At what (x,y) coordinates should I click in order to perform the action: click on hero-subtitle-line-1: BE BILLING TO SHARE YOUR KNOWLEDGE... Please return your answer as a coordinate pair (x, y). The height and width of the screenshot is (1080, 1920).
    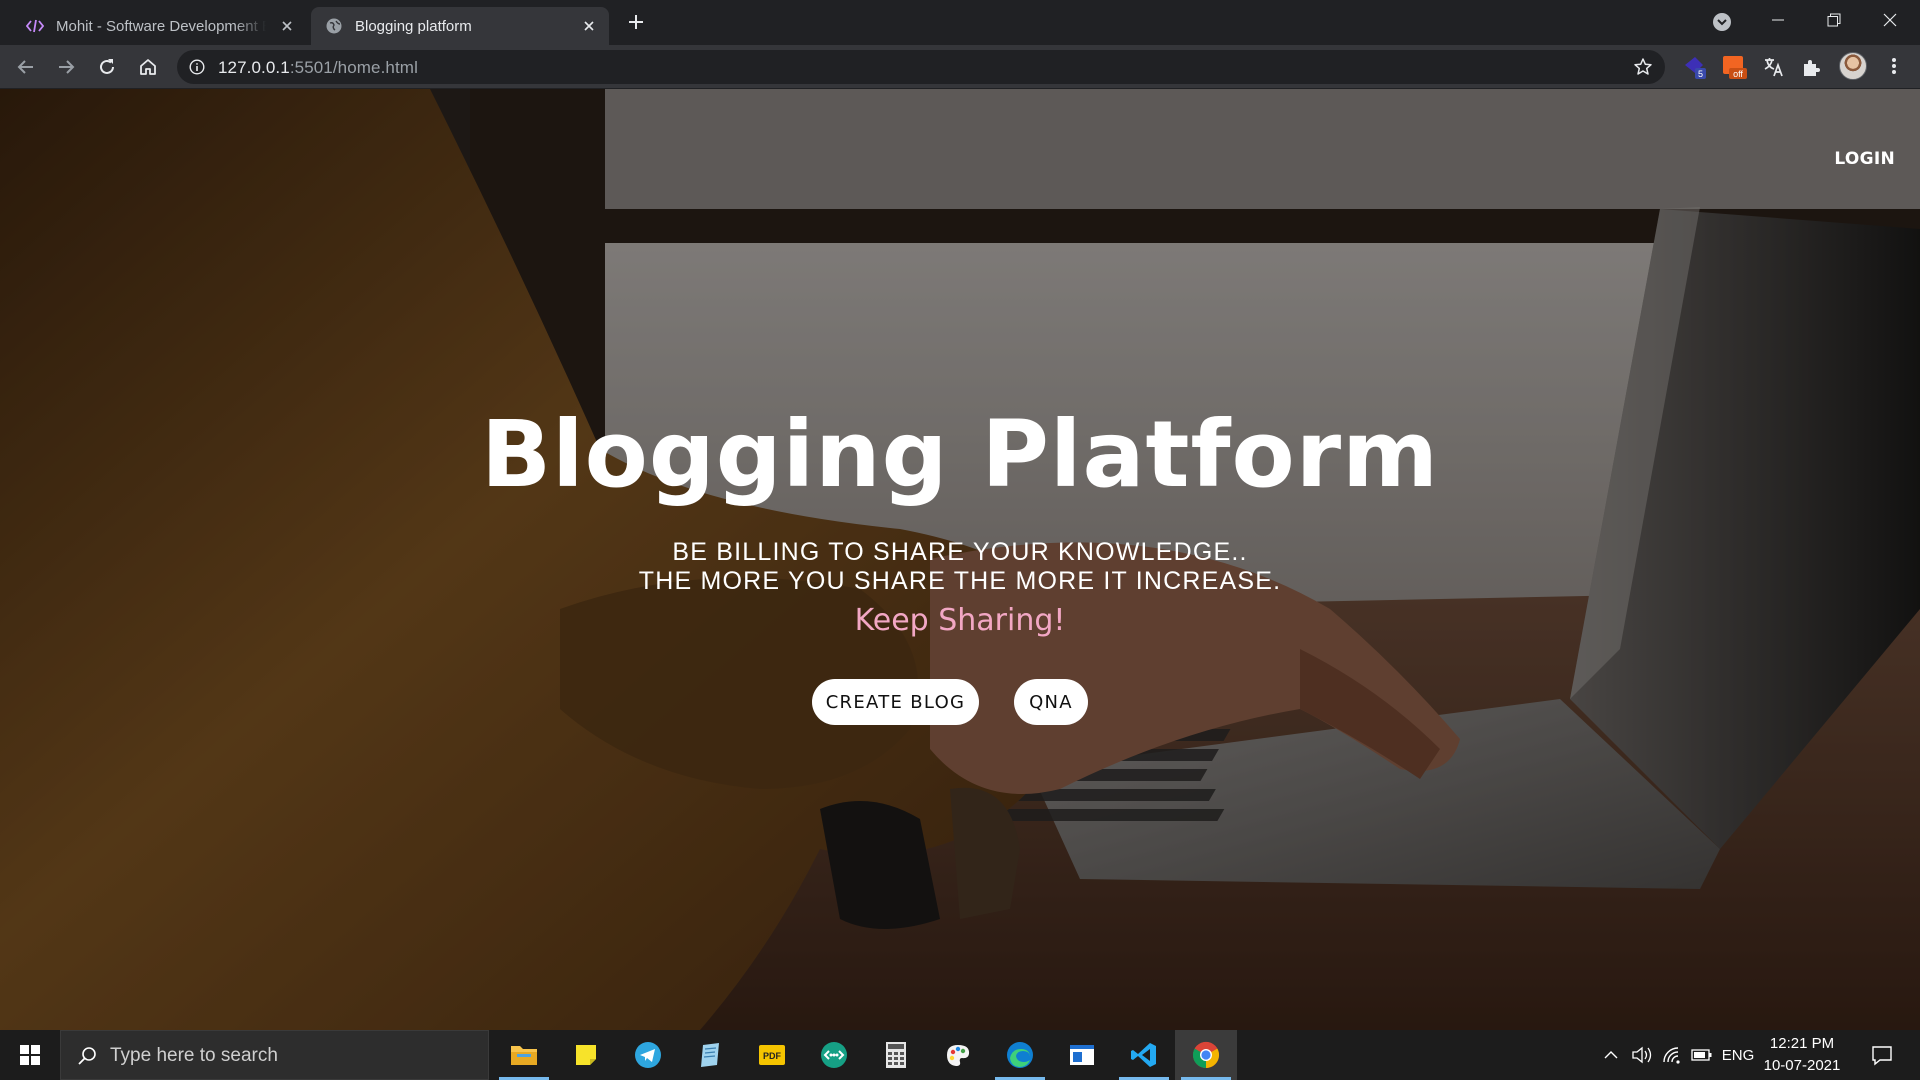
    Looking at the image, I should click on (960, 552).